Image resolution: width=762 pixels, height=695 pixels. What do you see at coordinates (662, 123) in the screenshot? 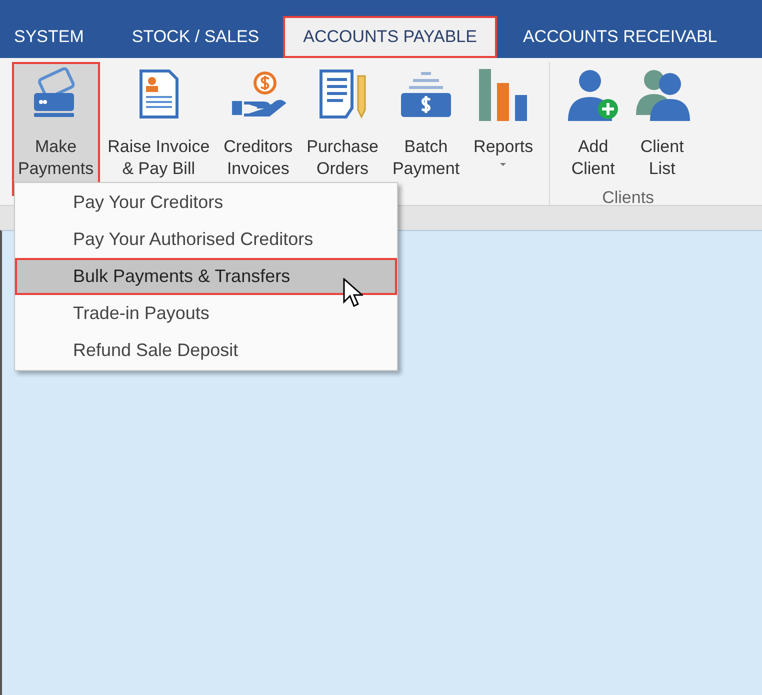
I see `ribbon-button: Client List` at bounding box center [662, 123].